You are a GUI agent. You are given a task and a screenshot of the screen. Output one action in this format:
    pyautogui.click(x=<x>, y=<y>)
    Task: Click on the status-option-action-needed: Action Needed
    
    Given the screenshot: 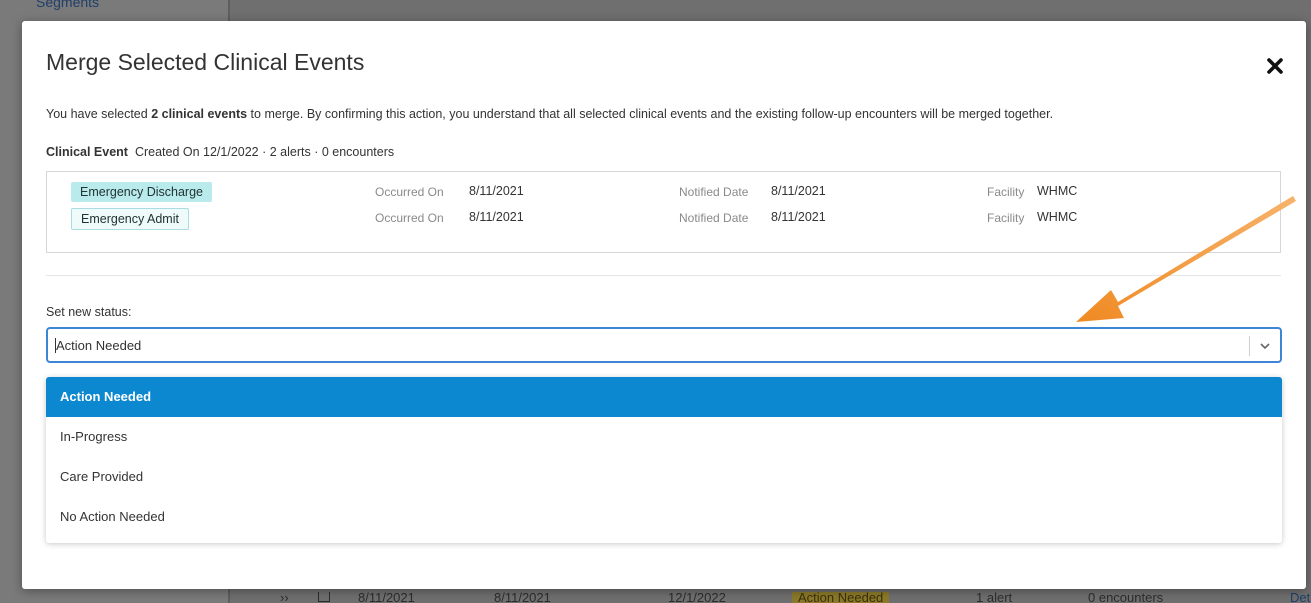 What is the action you would take?
    pyautogui.click(x=664, y=397)
    